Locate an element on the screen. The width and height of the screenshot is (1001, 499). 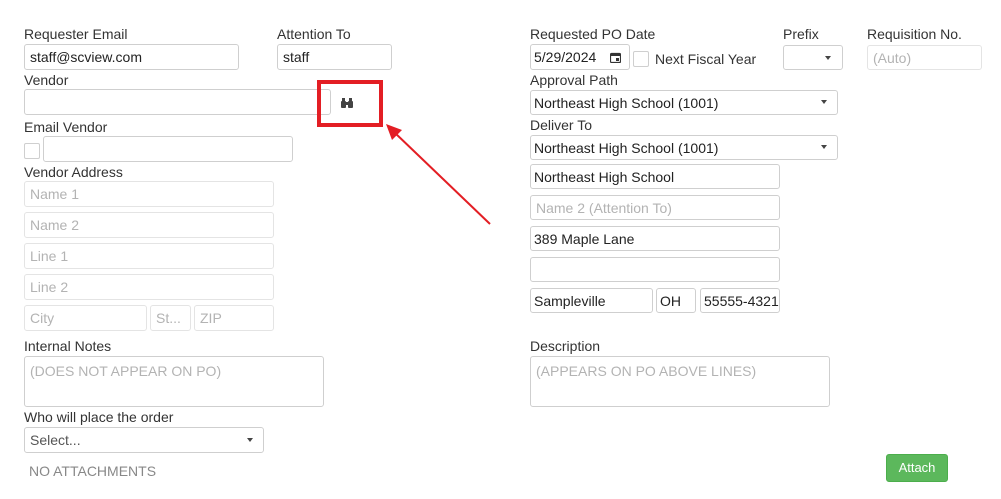
approval-path-select: Northeast High School (1001) is located at coordinates (684, 102).